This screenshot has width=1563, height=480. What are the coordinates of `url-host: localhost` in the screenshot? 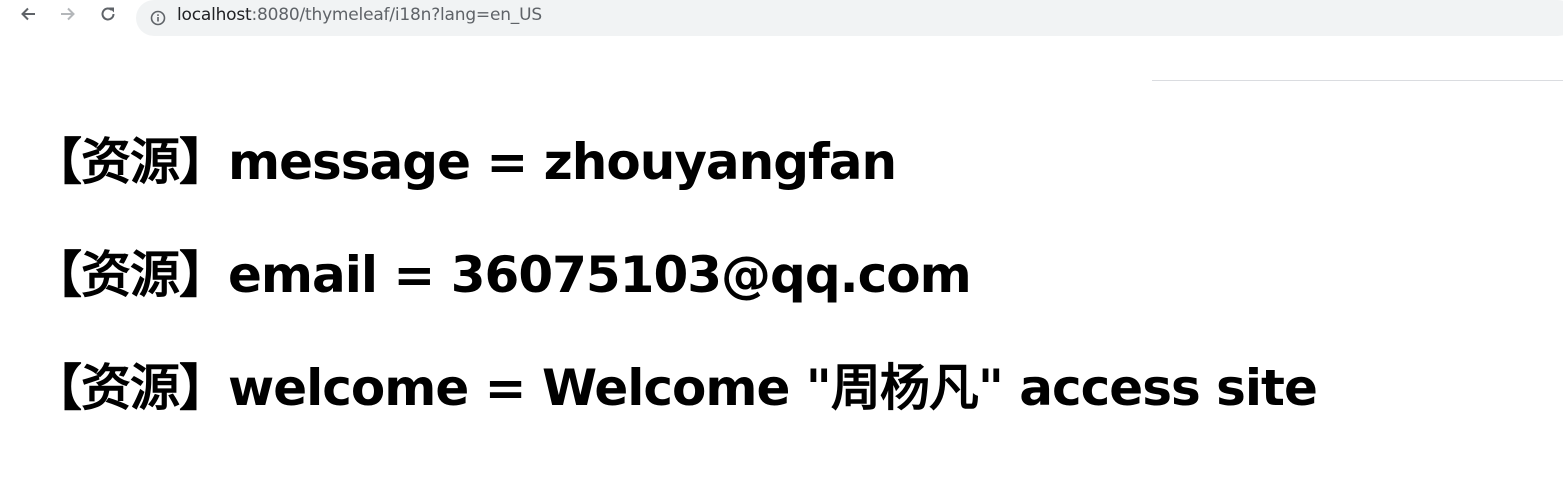 It's located at (214, 15).